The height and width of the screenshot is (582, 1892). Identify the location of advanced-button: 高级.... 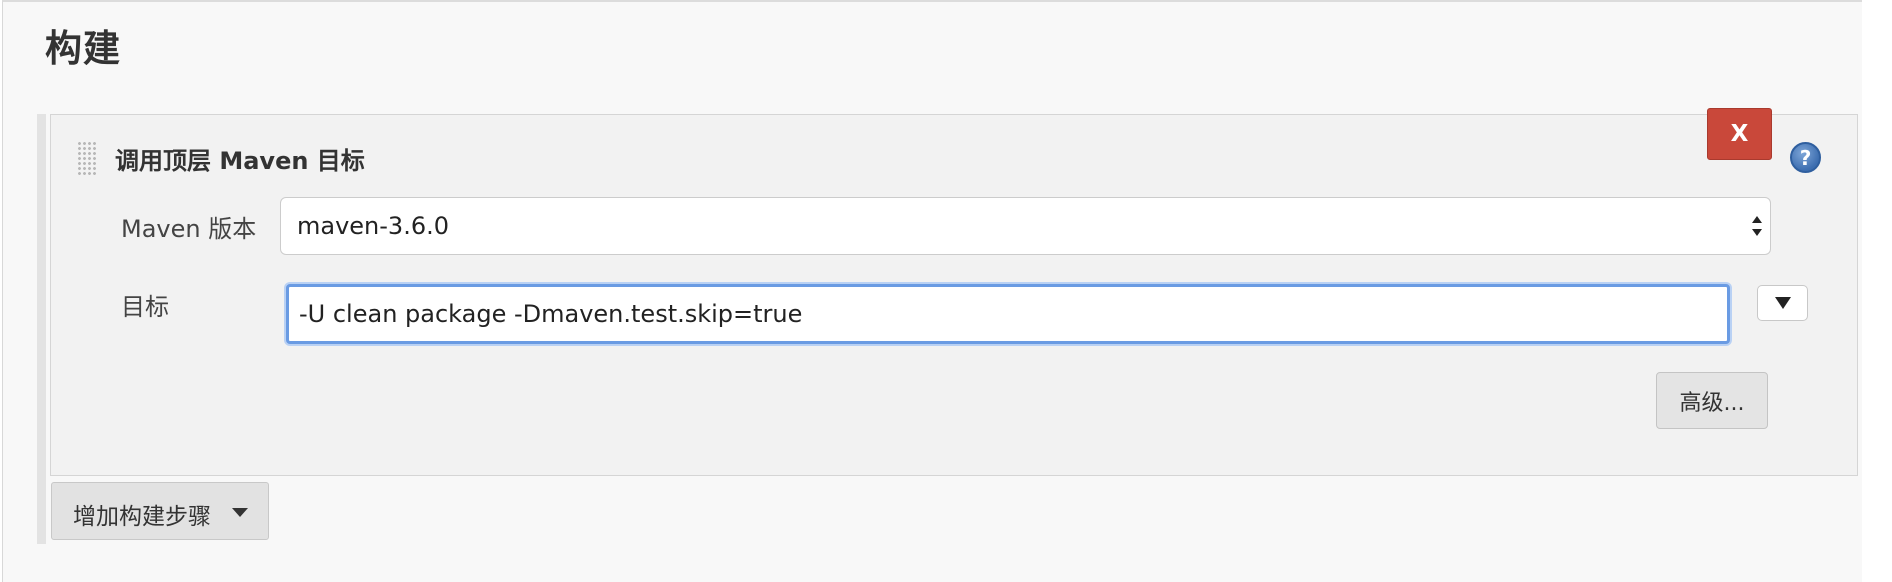
(1712, 400).